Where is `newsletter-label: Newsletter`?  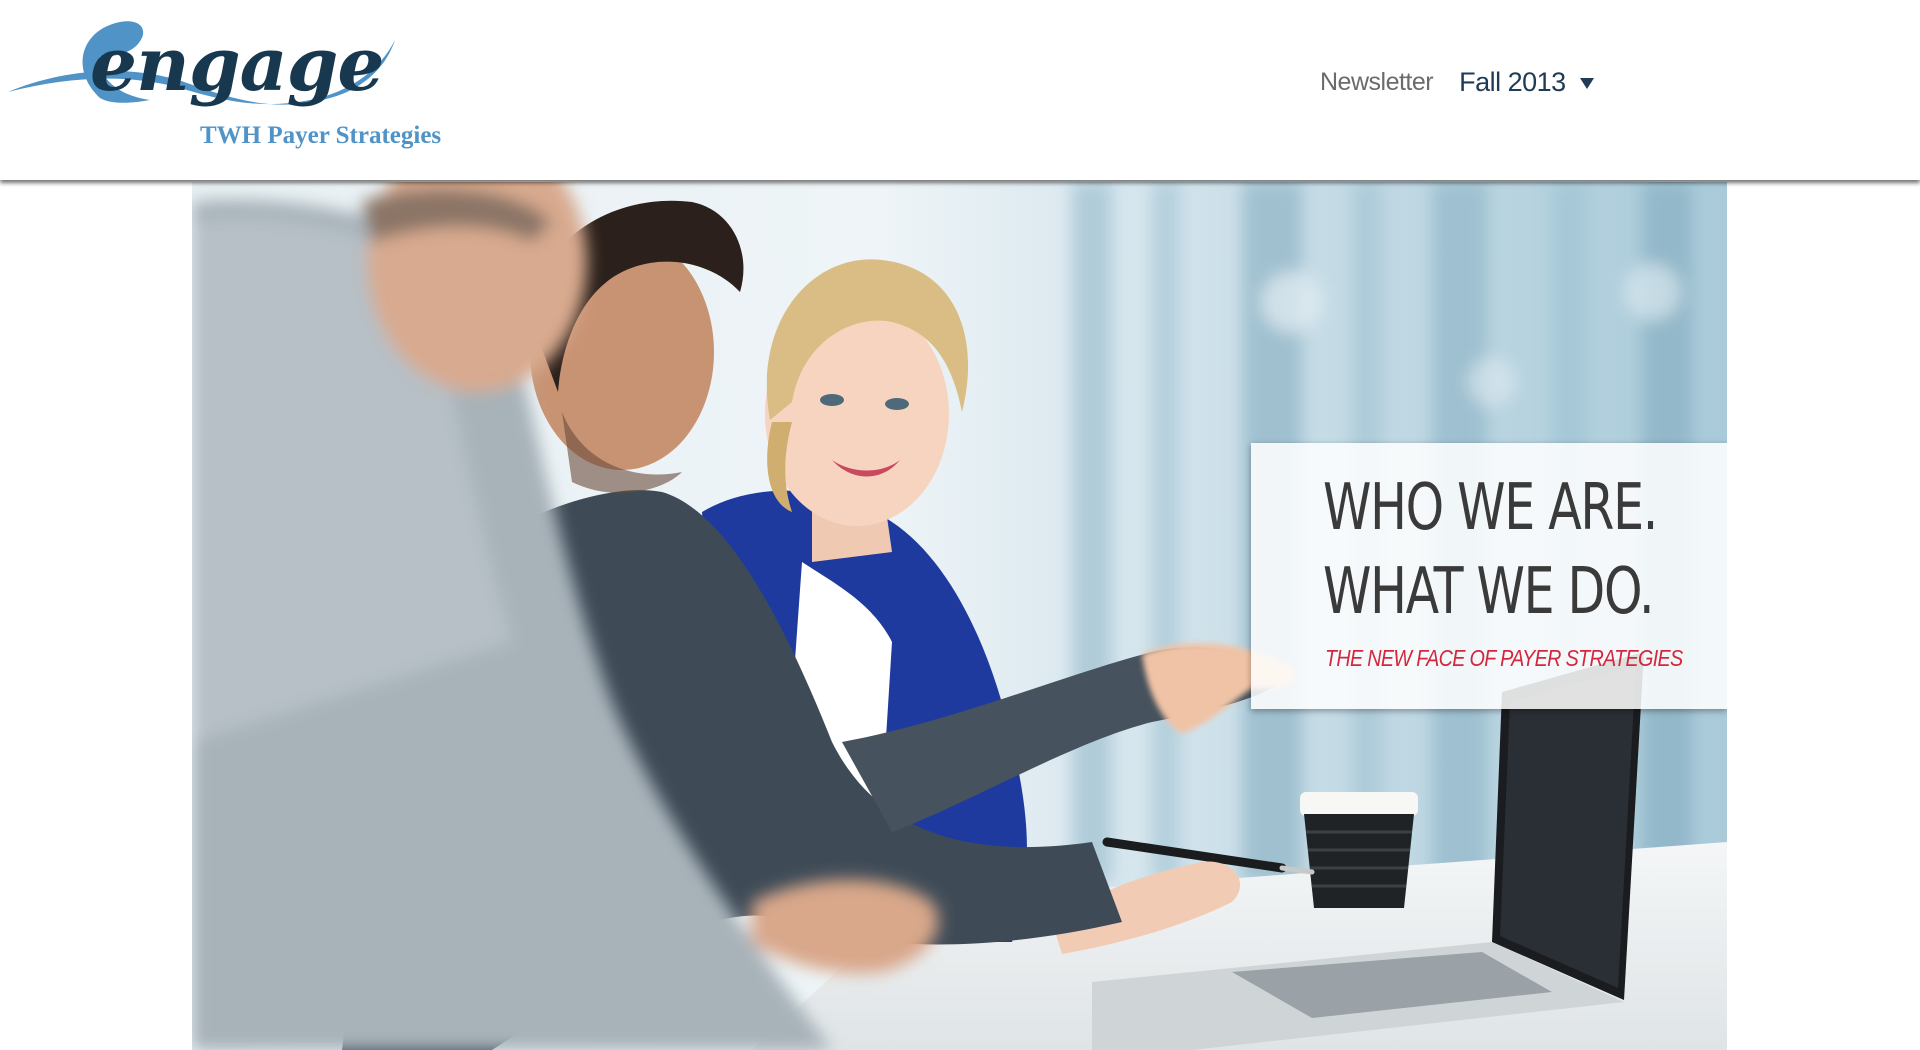
newsletter-label: Newsletter is located at coordinates (1377, 81).